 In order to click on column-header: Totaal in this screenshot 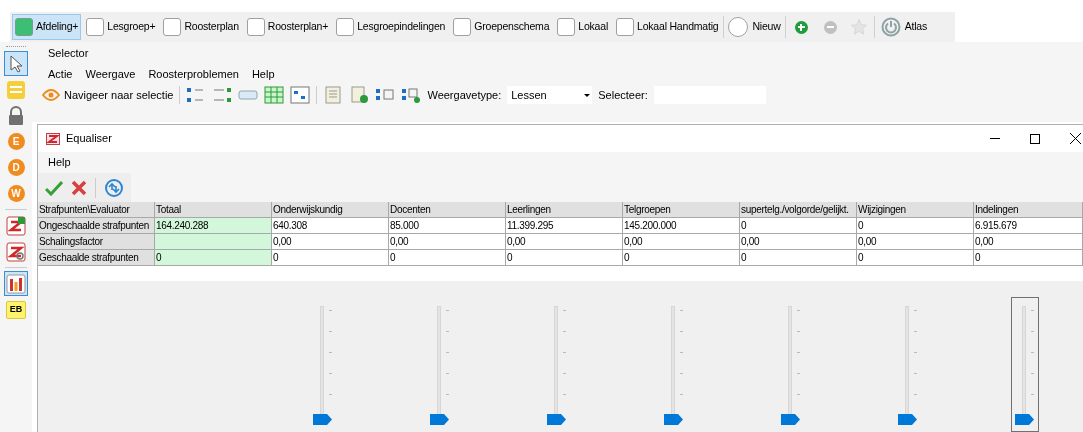, I will do `click(213, 210)`.